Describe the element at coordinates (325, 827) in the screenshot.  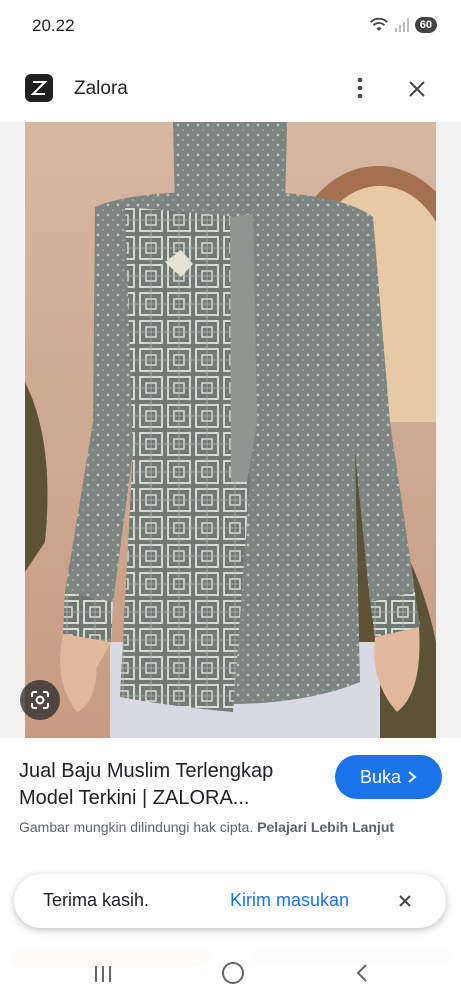
I see `learn-more-link: Pelajari Lebih Lanjut` at that location.